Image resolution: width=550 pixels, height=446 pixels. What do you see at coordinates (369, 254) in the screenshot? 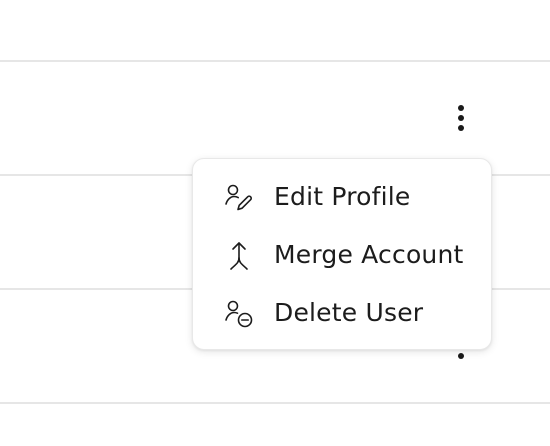
I see `menu-item-label: Merge Account` at bounding box center [369, 254].